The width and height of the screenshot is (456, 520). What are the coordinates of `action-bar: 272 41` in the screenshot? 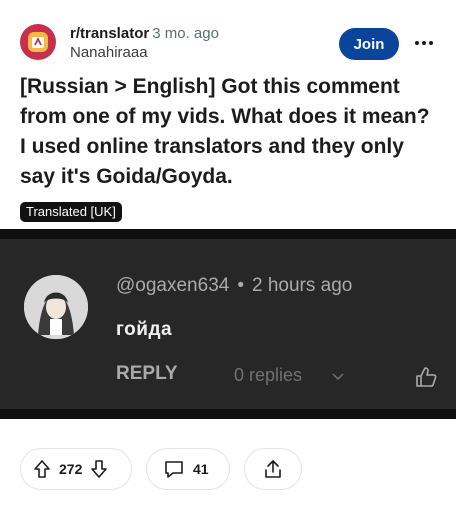 It's located at (228, 470).